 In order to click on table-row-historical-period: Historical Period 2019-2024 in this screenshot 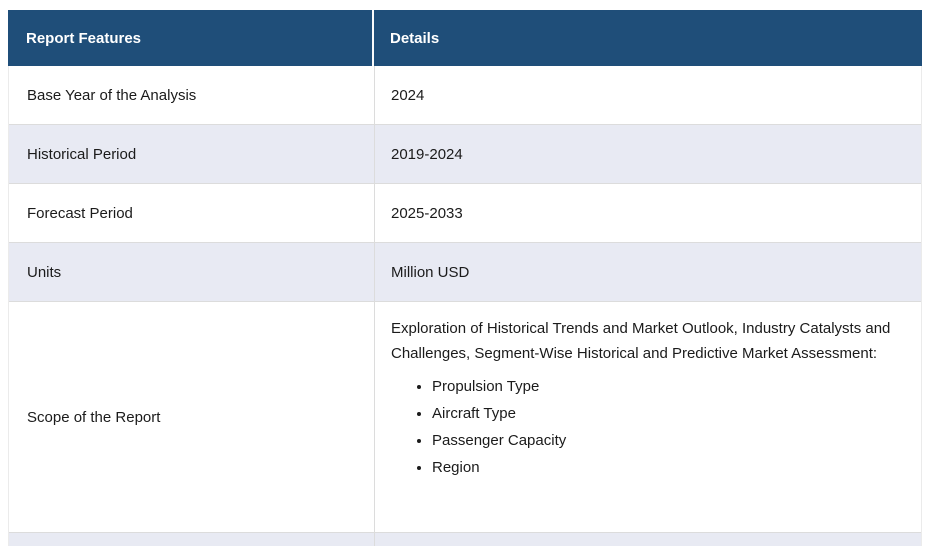, I will do `click(465, 154)`.